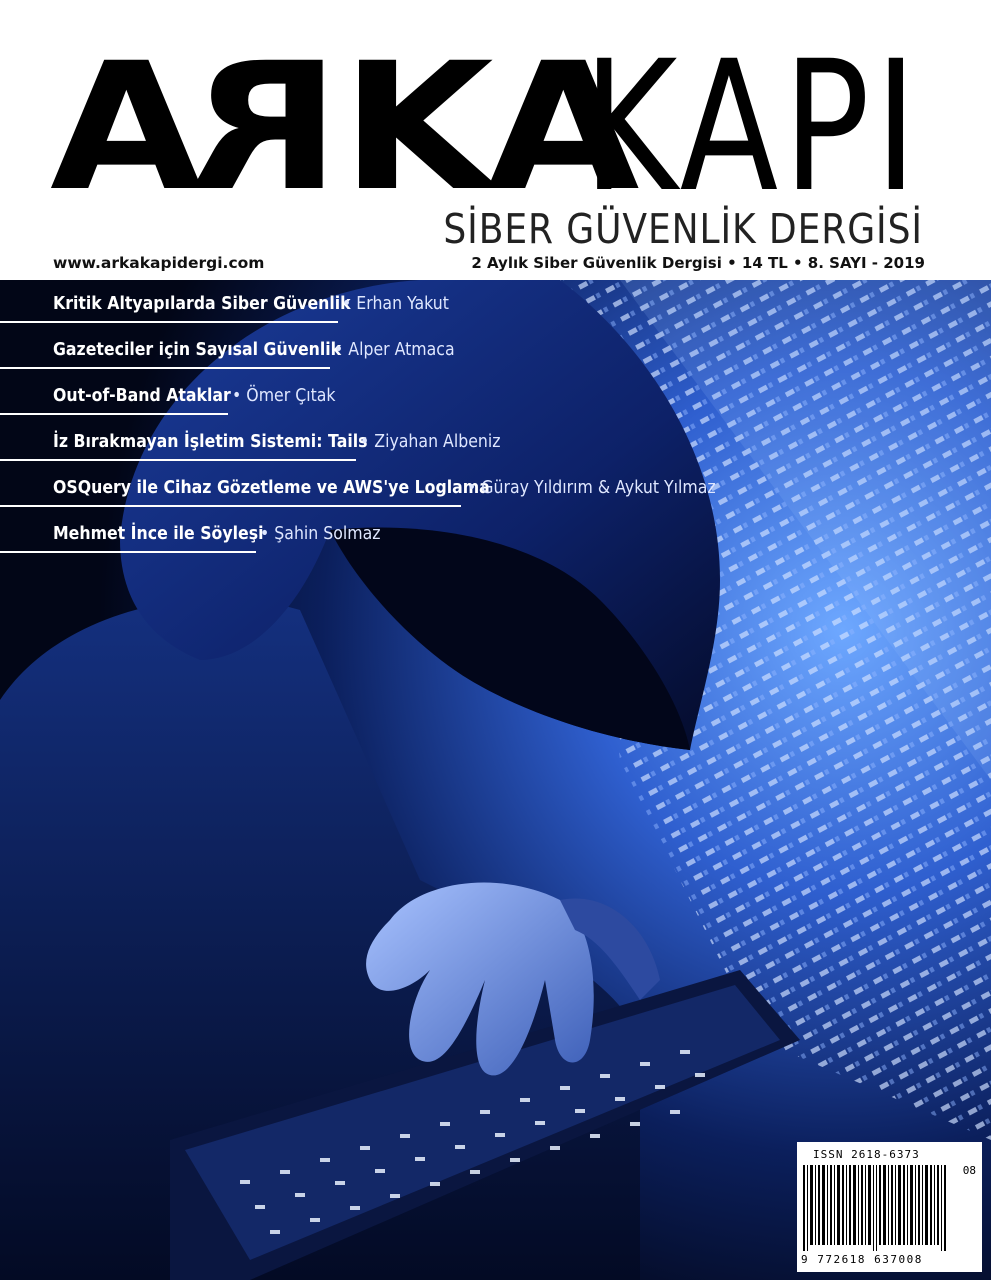 The width and height of the screenshot is (991, 1280). Describe the element at coordinates (395, 304) in the screenshot. I see `article-author: • Erhan Yakut` at that location.